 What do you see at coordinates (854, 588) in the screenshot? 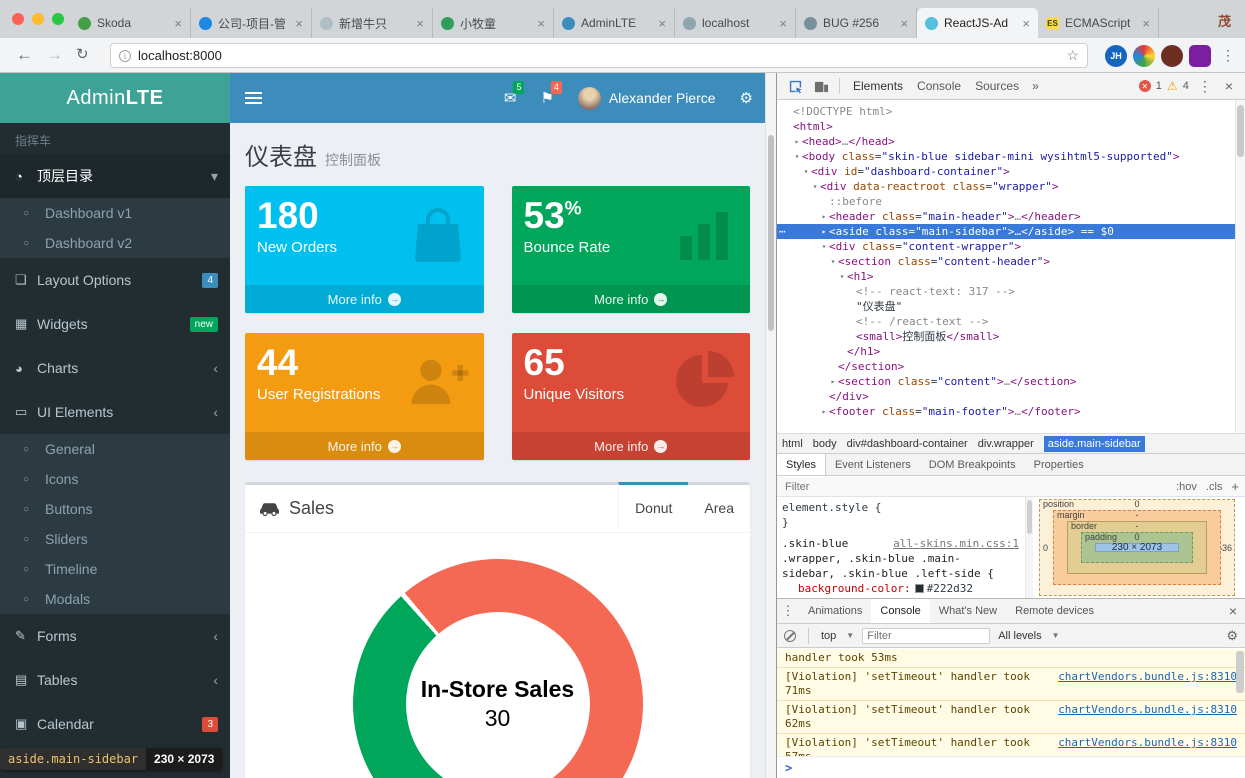
I see `css-property-name: background-color:` at bounding box center [854, 588].